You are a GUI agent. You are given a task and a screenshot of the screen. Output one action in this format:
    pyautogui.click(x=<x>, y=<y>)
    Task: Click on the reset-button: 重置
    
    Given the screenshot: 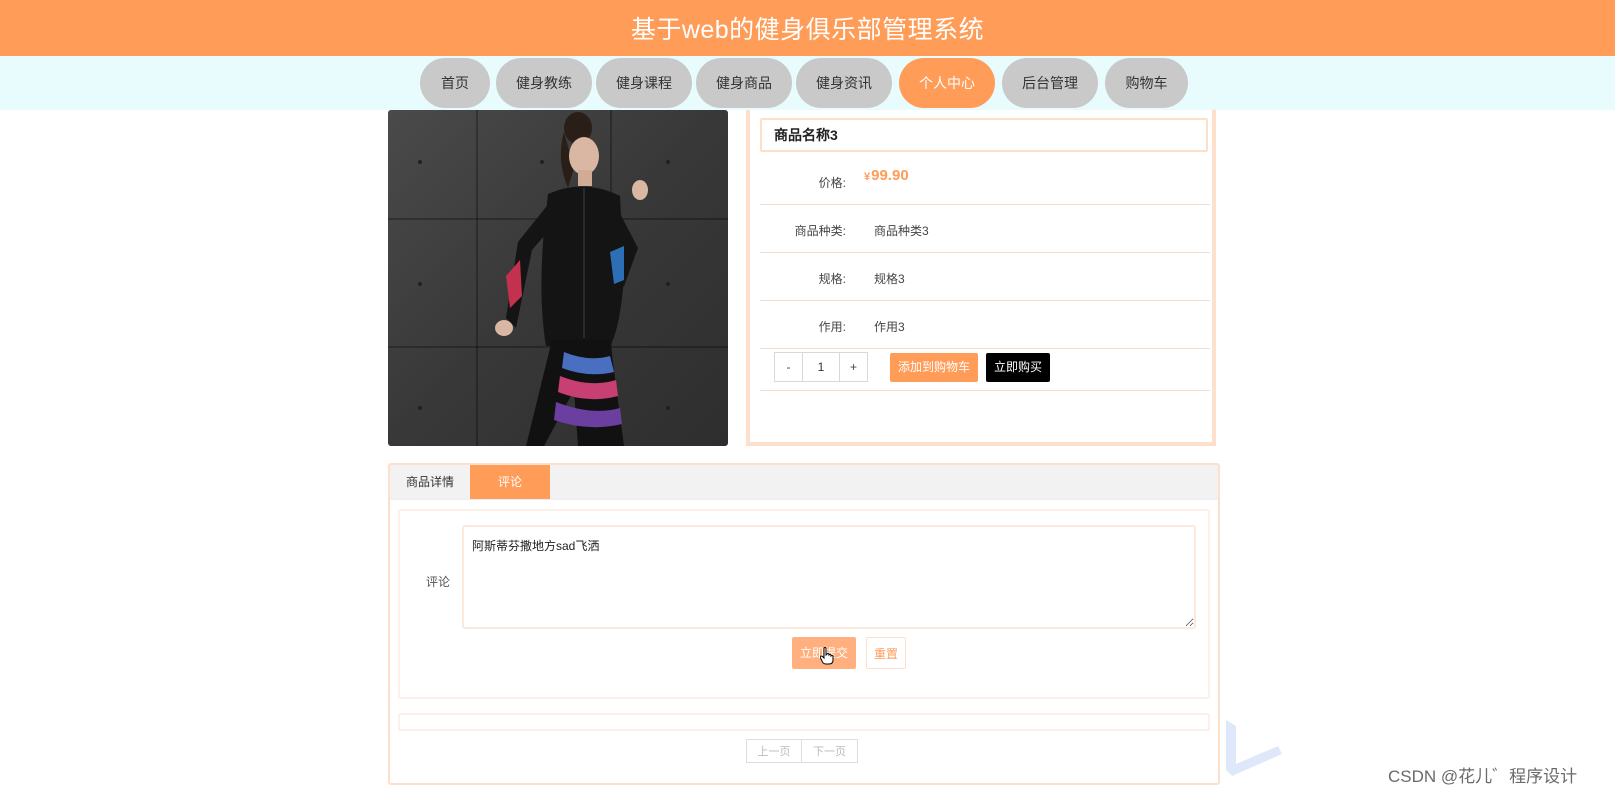 What is the action you would take?
    pyautogui.click(x=886, y=653)
    